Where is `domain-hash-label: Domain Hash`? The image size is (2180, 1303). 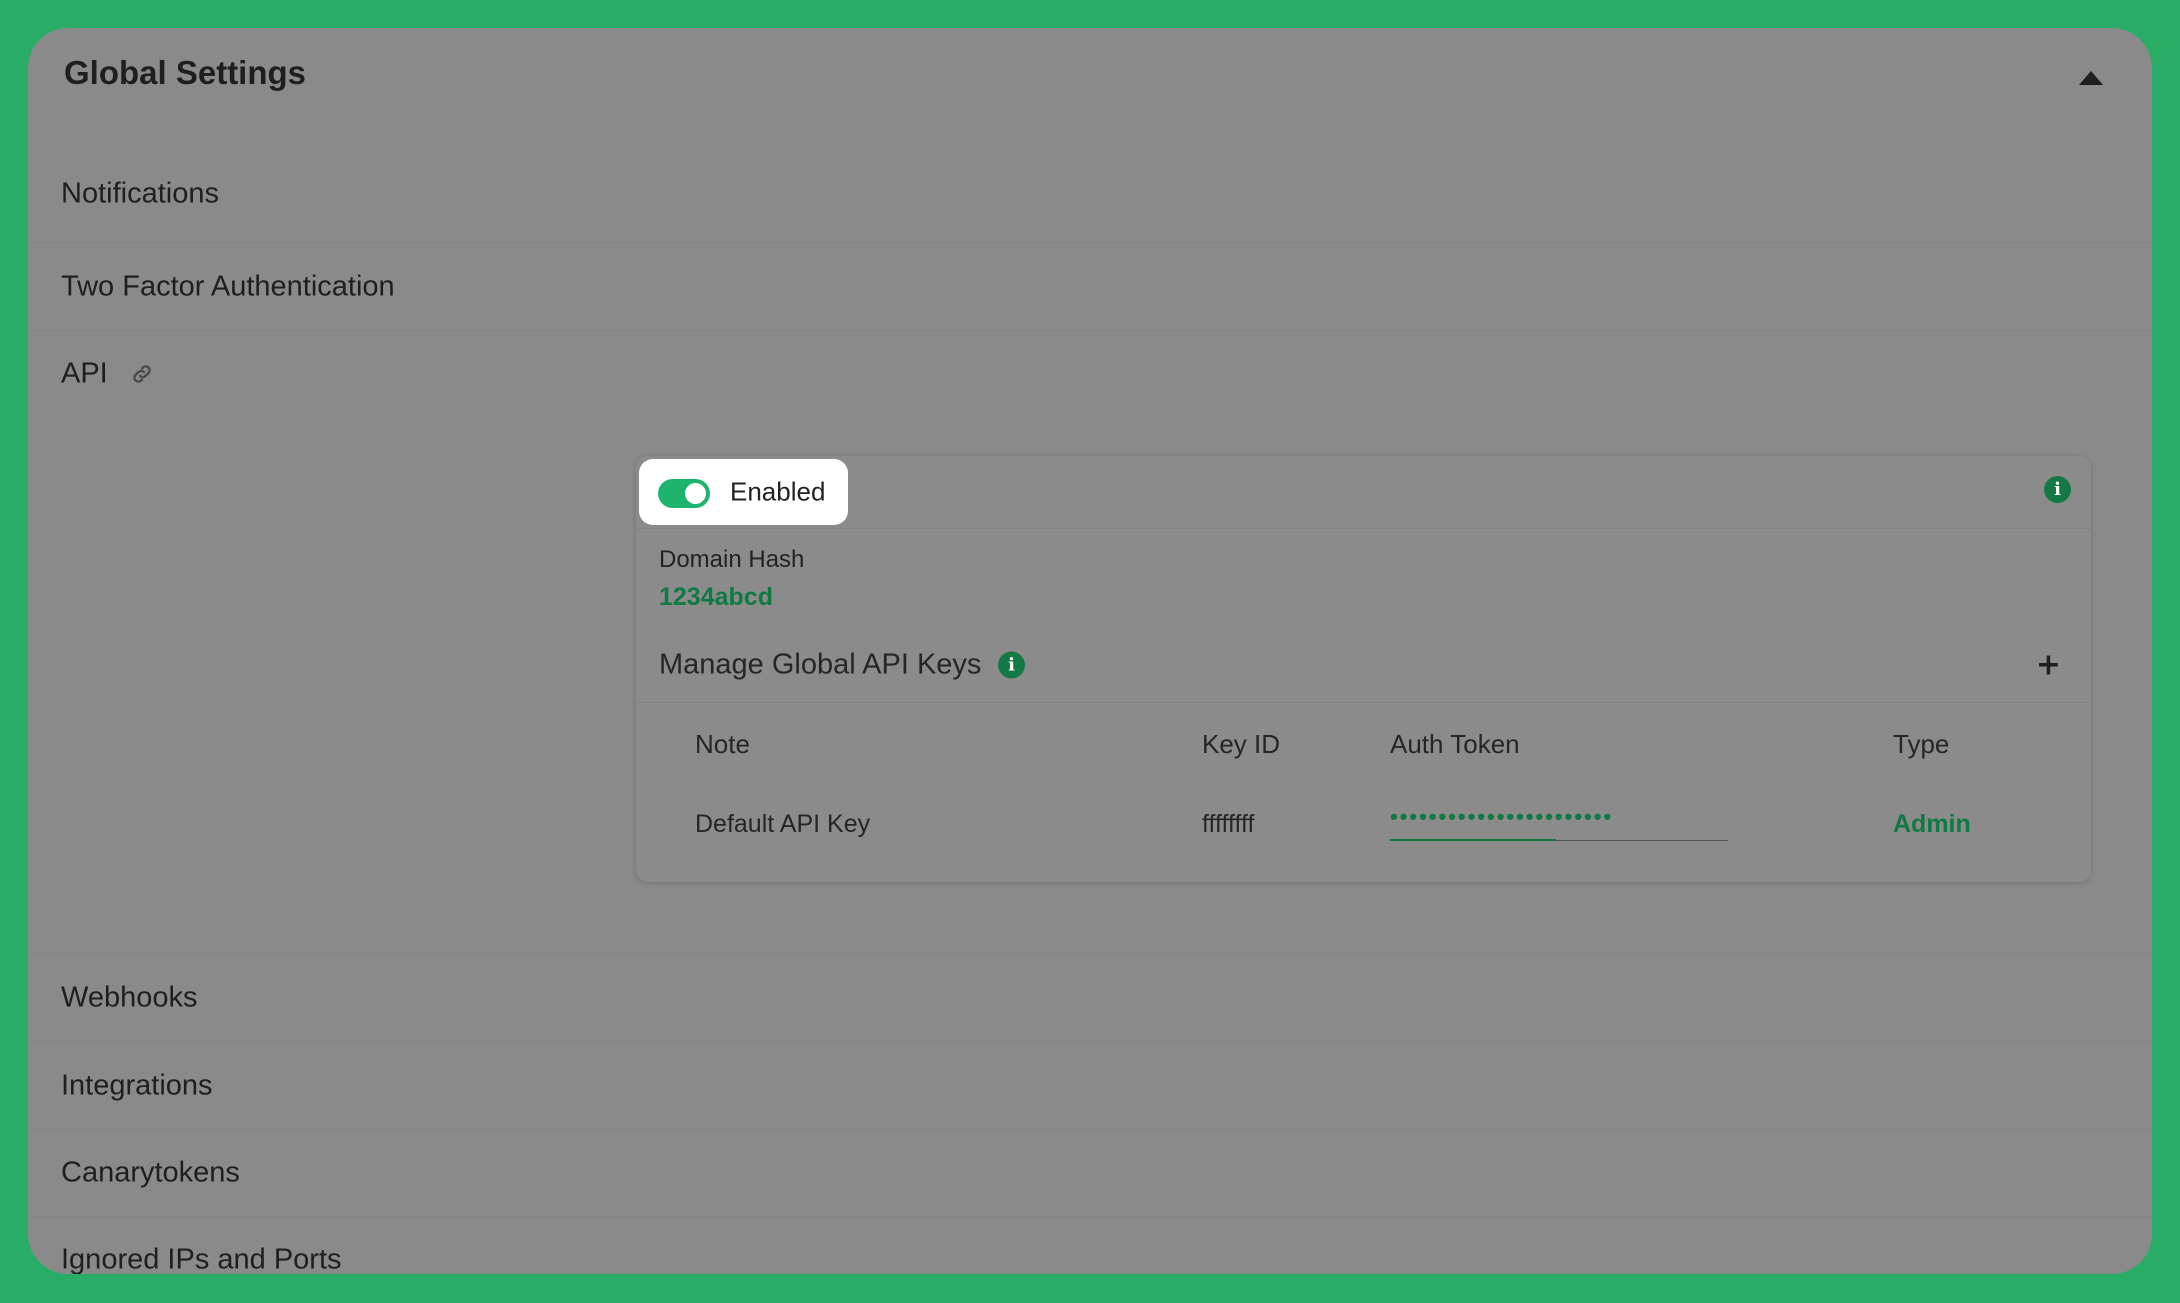 domain-hash-label: Domain Hash is located at coordinates (732, 559).